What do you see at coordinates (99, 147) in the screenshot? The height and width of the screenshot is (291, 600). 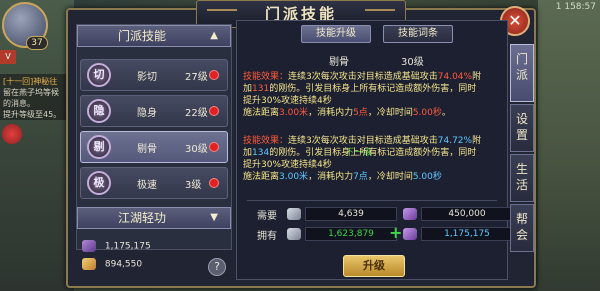 I see `skill-icon: 剔` at bounding box center [99, 147].